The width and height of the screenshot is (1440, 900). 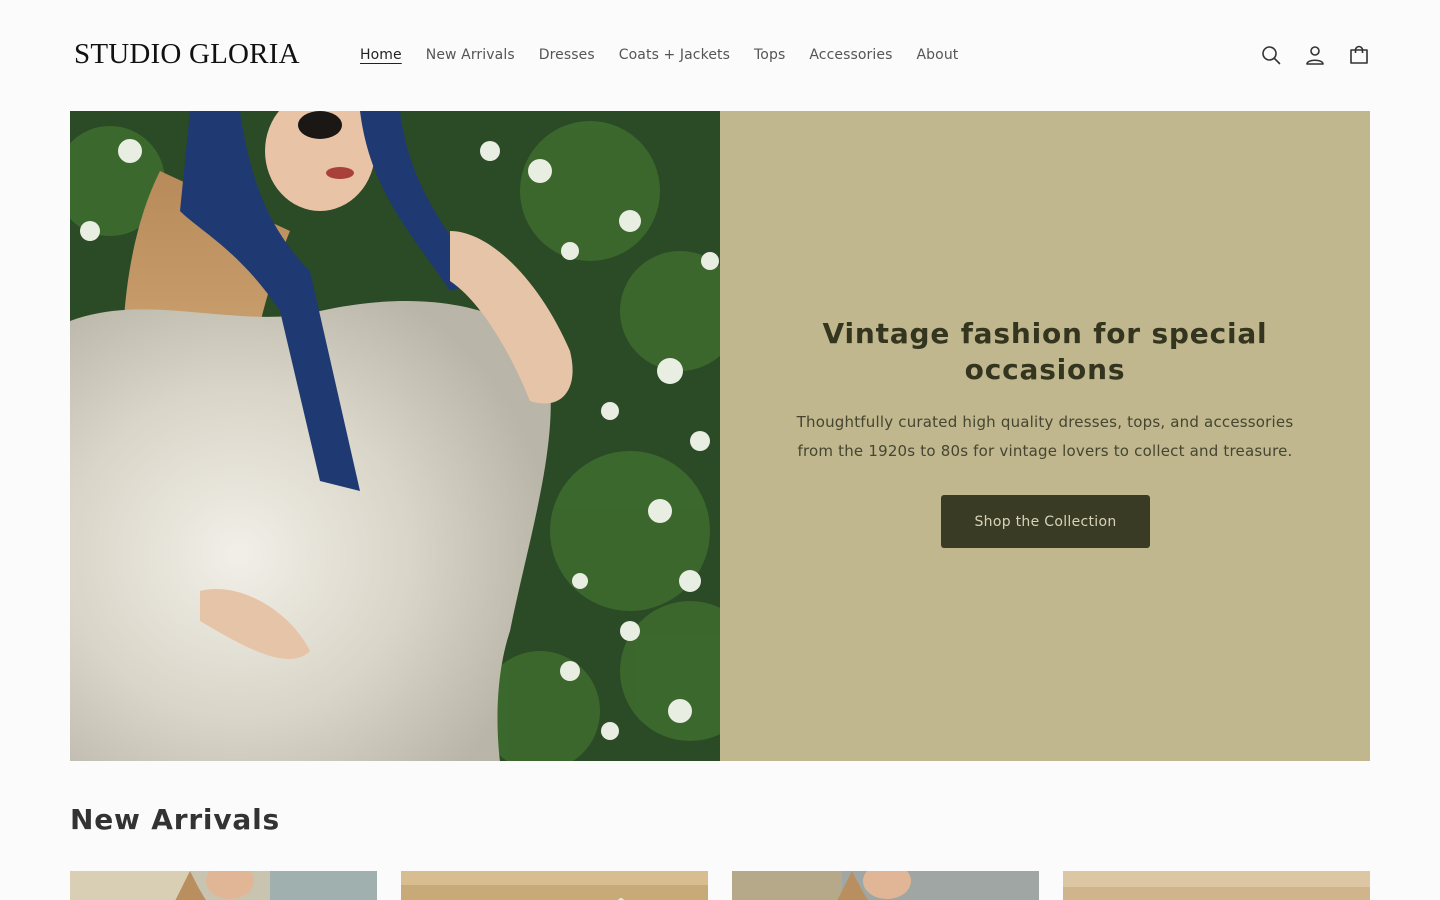 I want to click on shop-collection-button: Shop the Collection, so click(x=1045, y=521).